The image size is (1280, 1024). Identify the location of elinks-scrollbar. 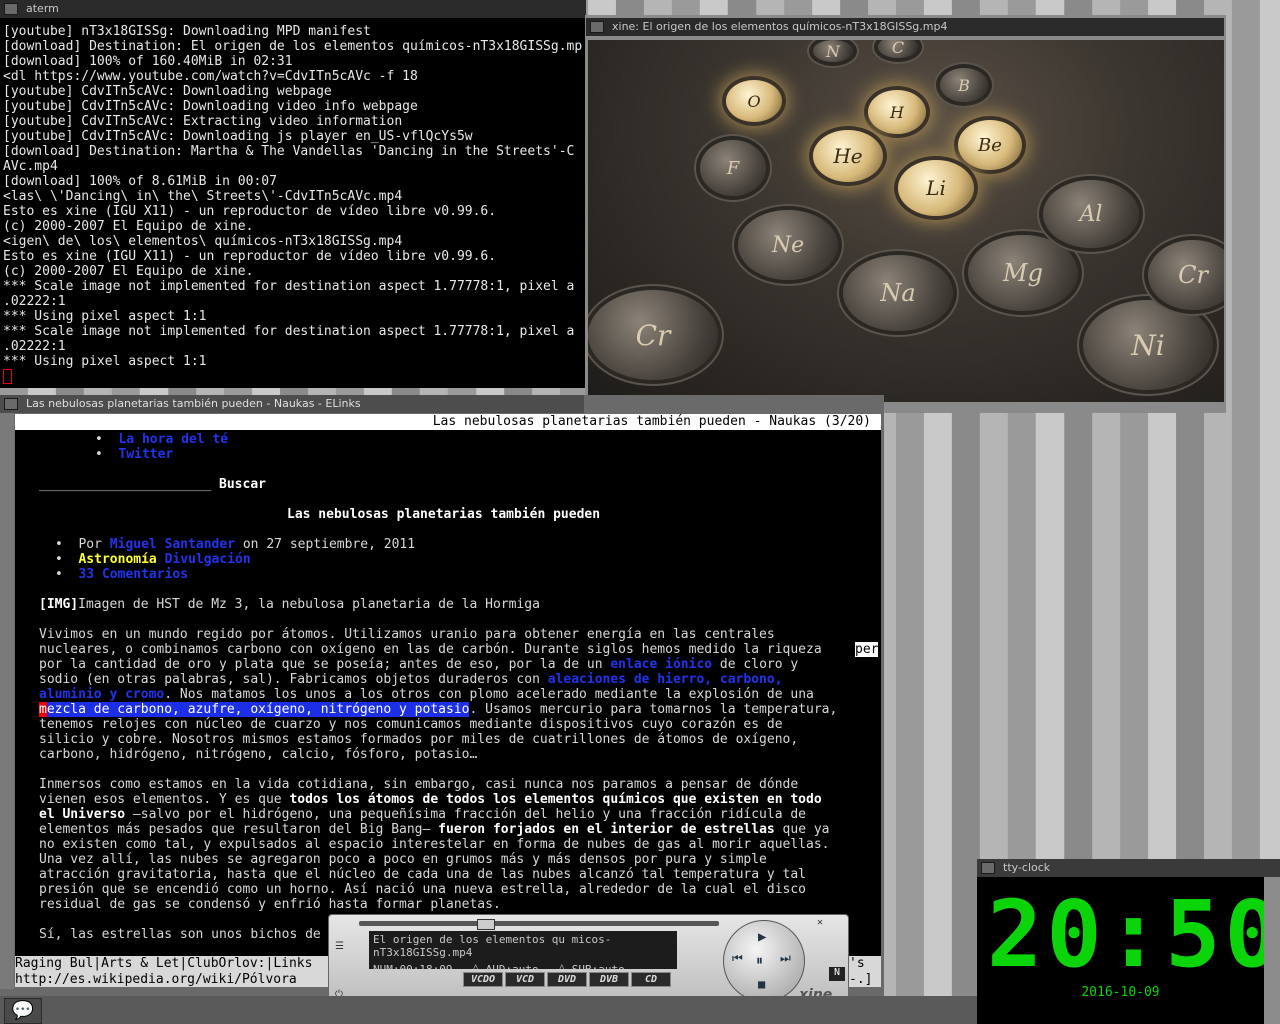
(7, 701).